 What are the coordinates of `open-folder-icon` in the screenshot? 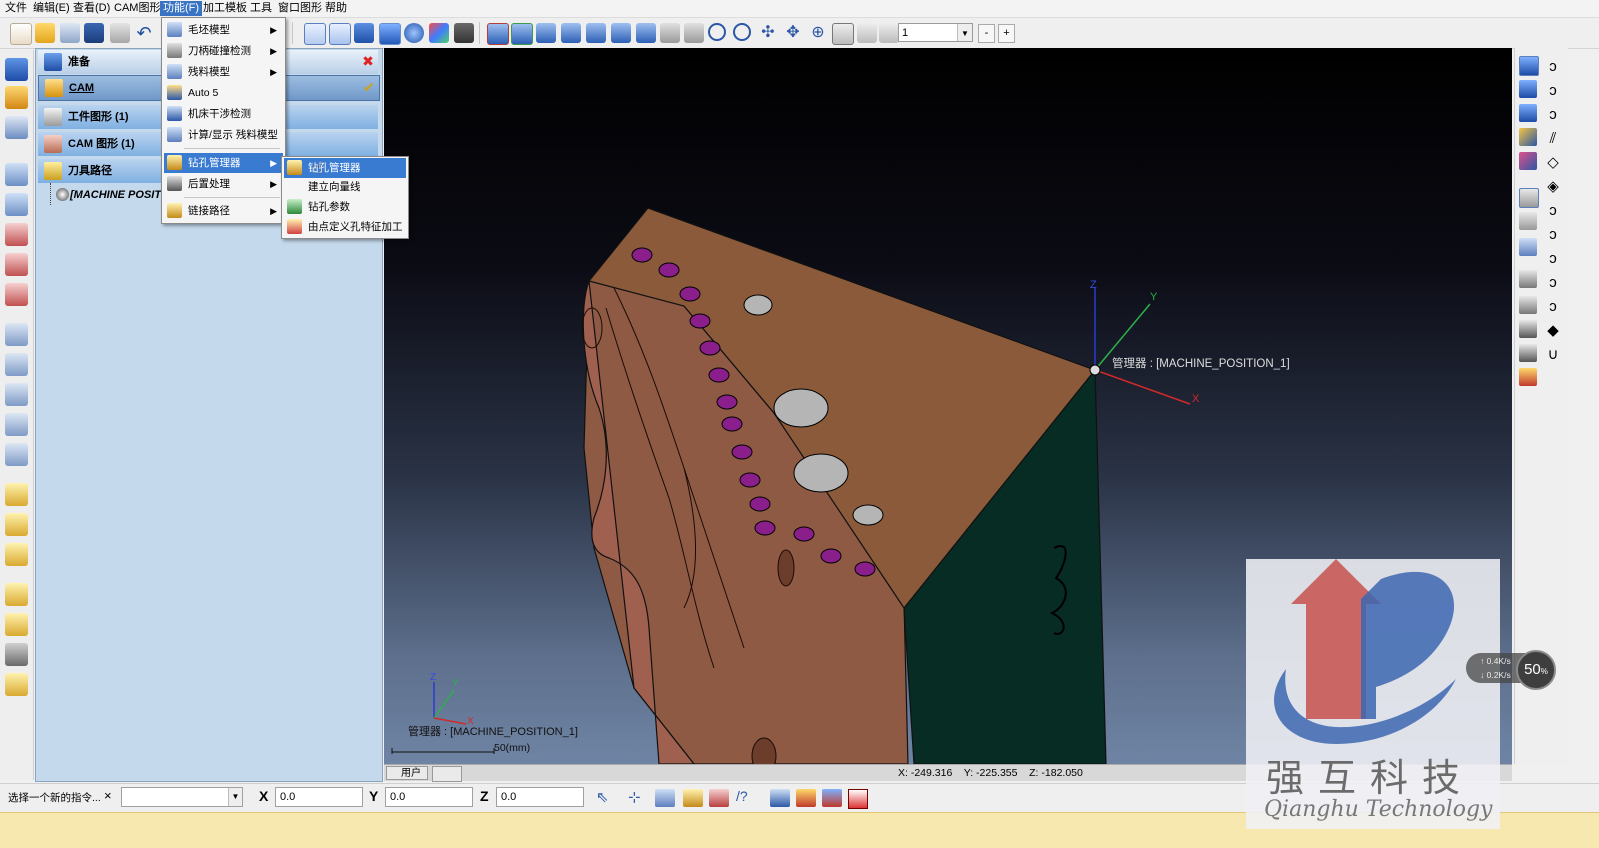 It's located at (45, 33).